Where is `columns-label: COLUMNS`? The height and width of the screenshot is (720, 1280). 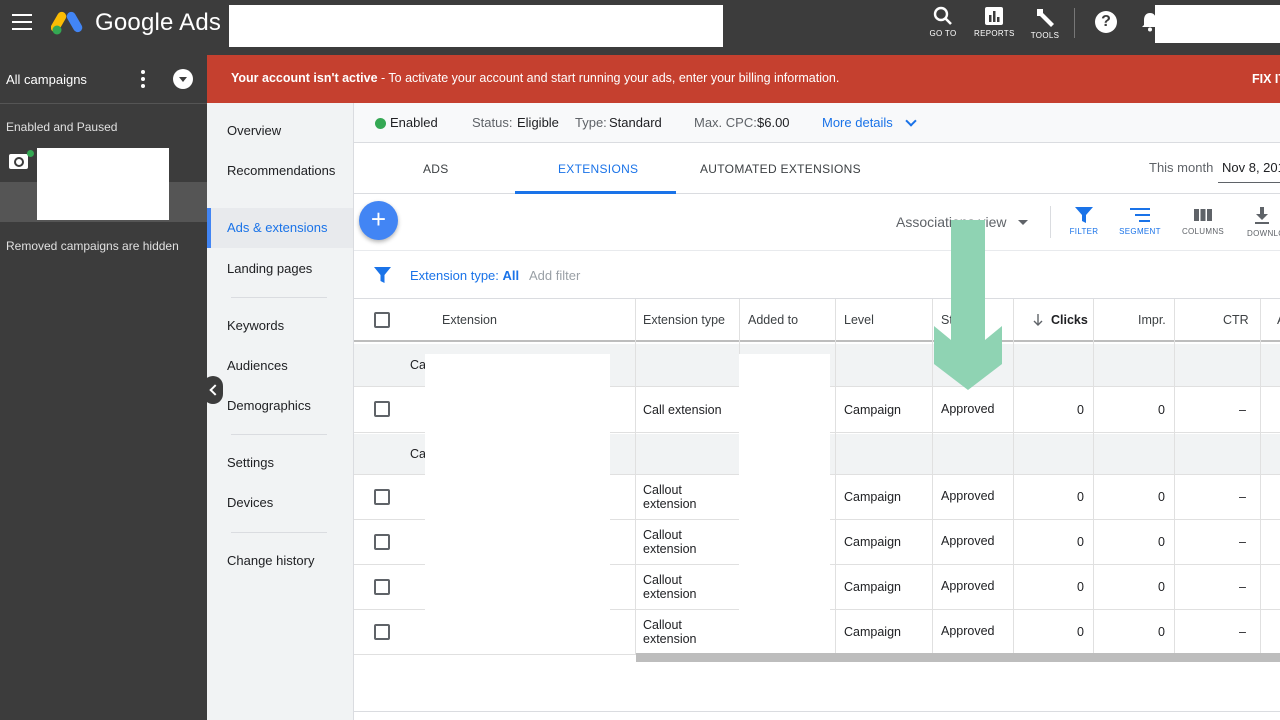 columns-label: COLUMNS is located at coordinates (1203, 231).